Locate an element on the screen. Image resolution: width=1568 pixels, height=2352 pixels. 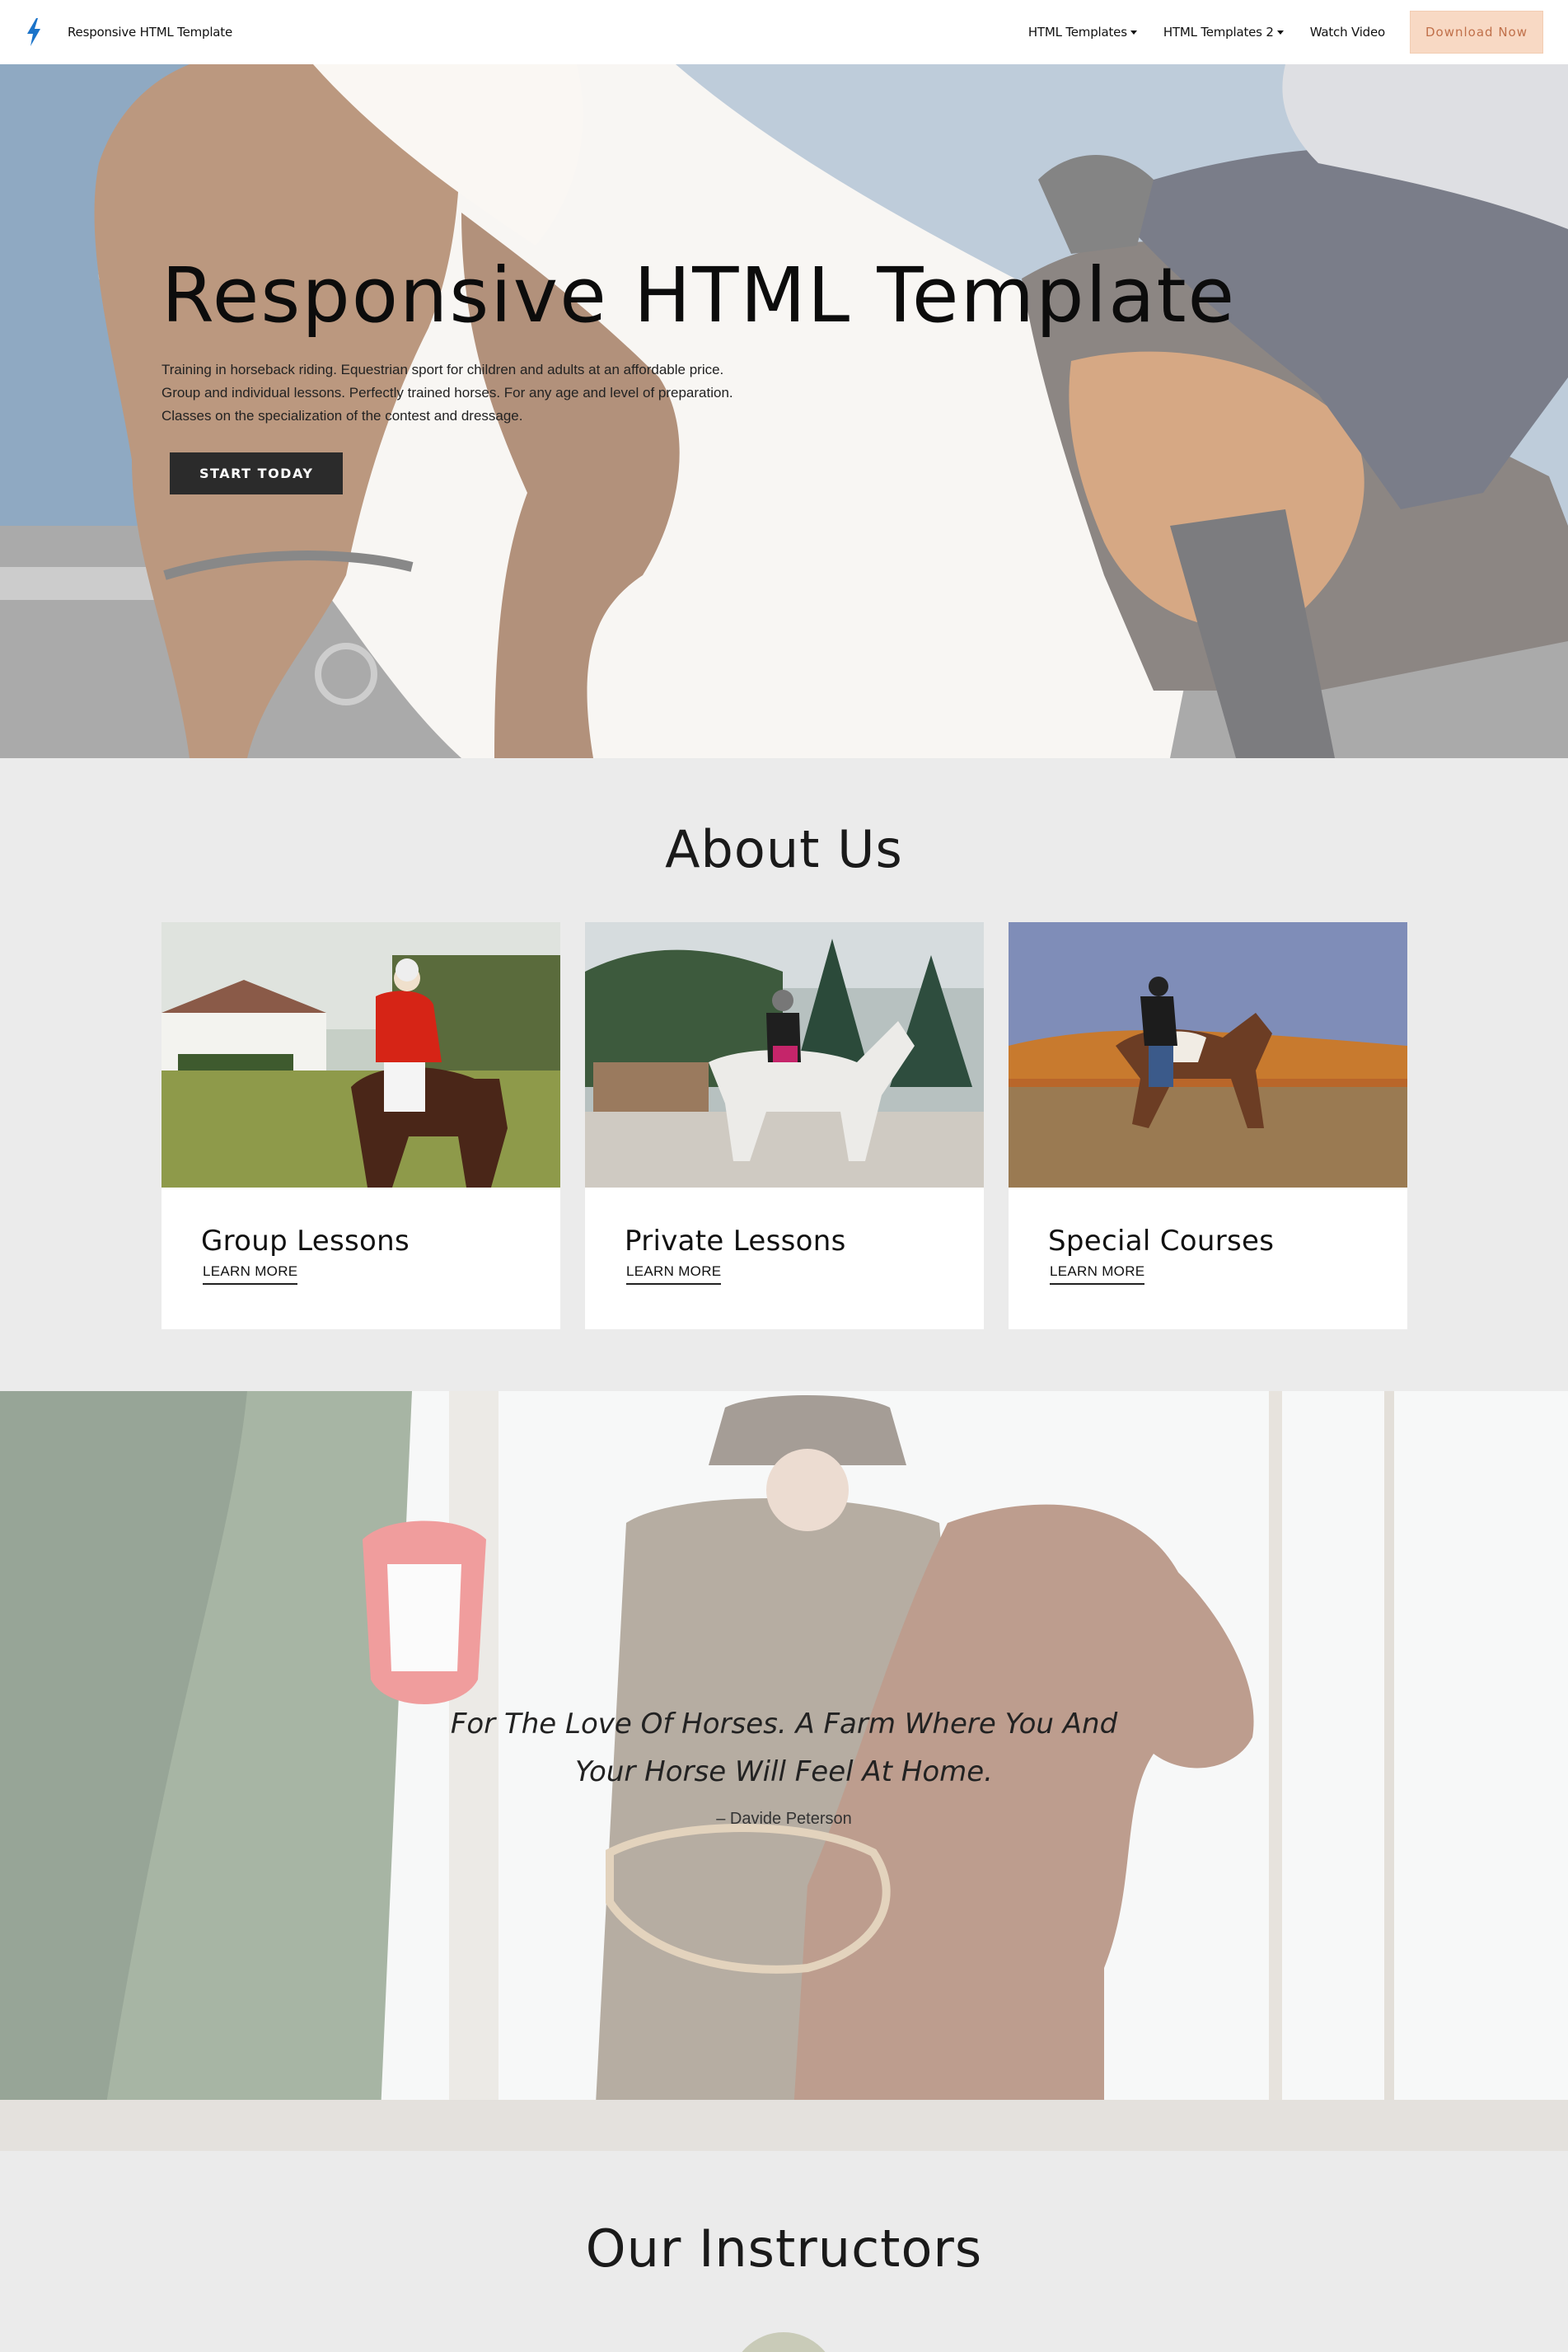
nav-html-templates: HTML Templates is located at coordinates (1082, 32).